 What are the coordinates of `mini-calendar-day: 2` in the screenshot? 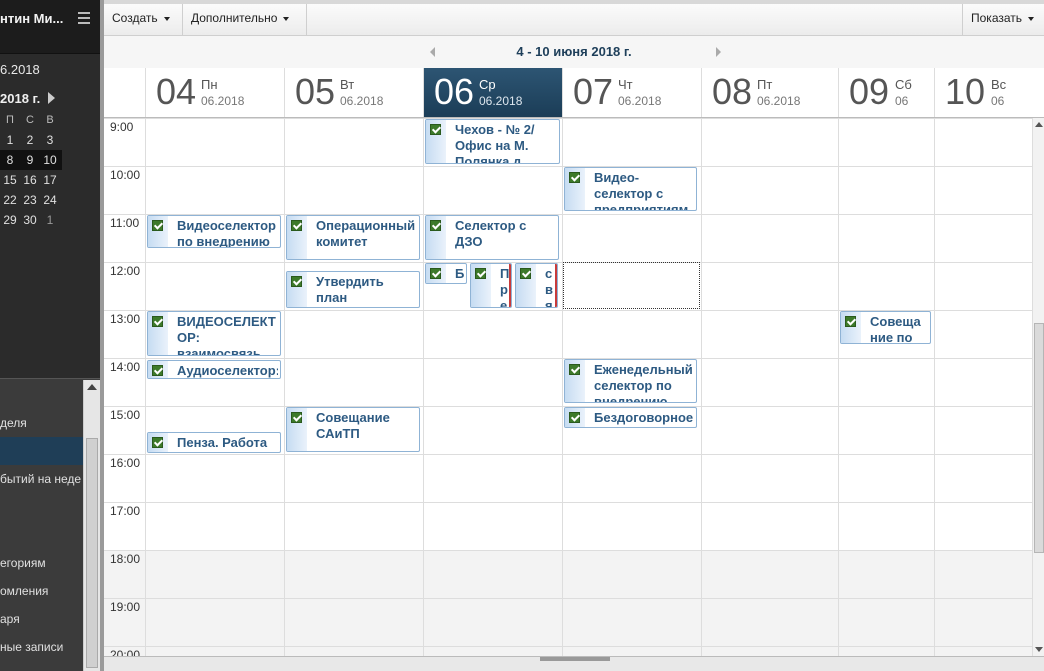 It's located at (30, 140).